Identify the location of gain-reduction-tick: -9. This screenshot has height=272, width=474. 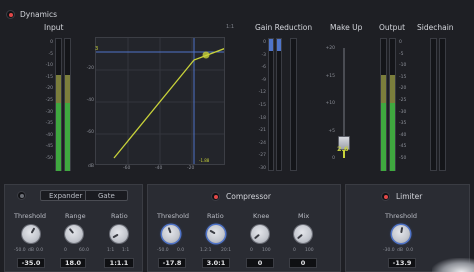
(264, 80).